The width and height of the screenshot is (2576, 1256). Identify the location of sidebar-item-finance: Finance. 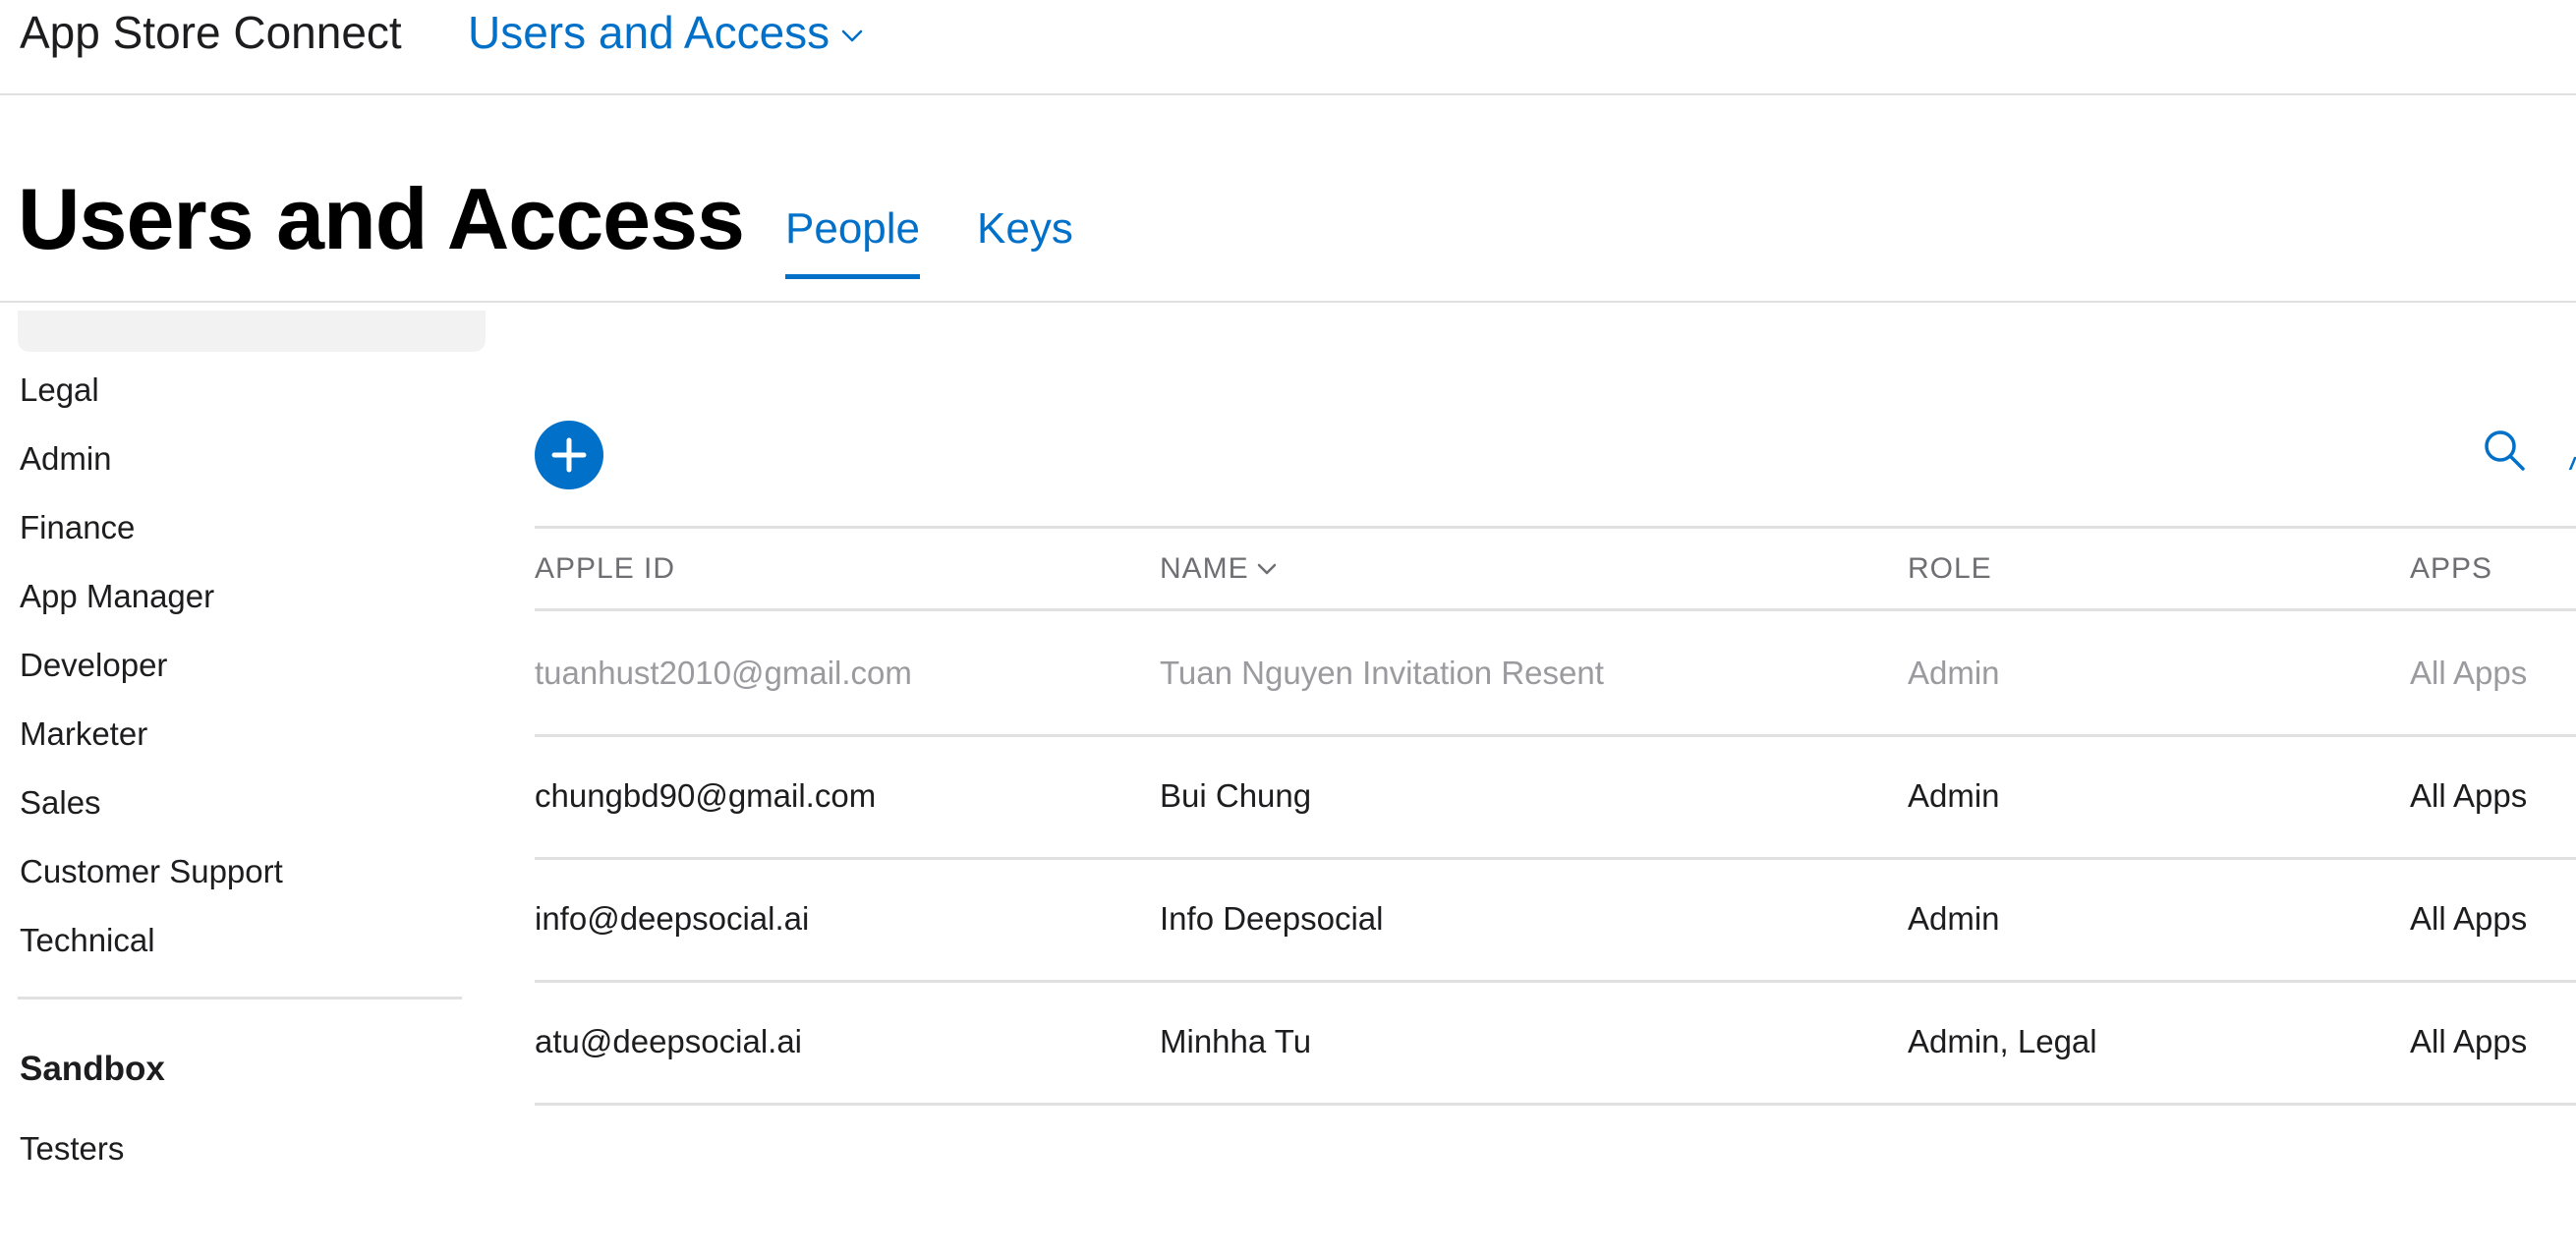
(77, 527).